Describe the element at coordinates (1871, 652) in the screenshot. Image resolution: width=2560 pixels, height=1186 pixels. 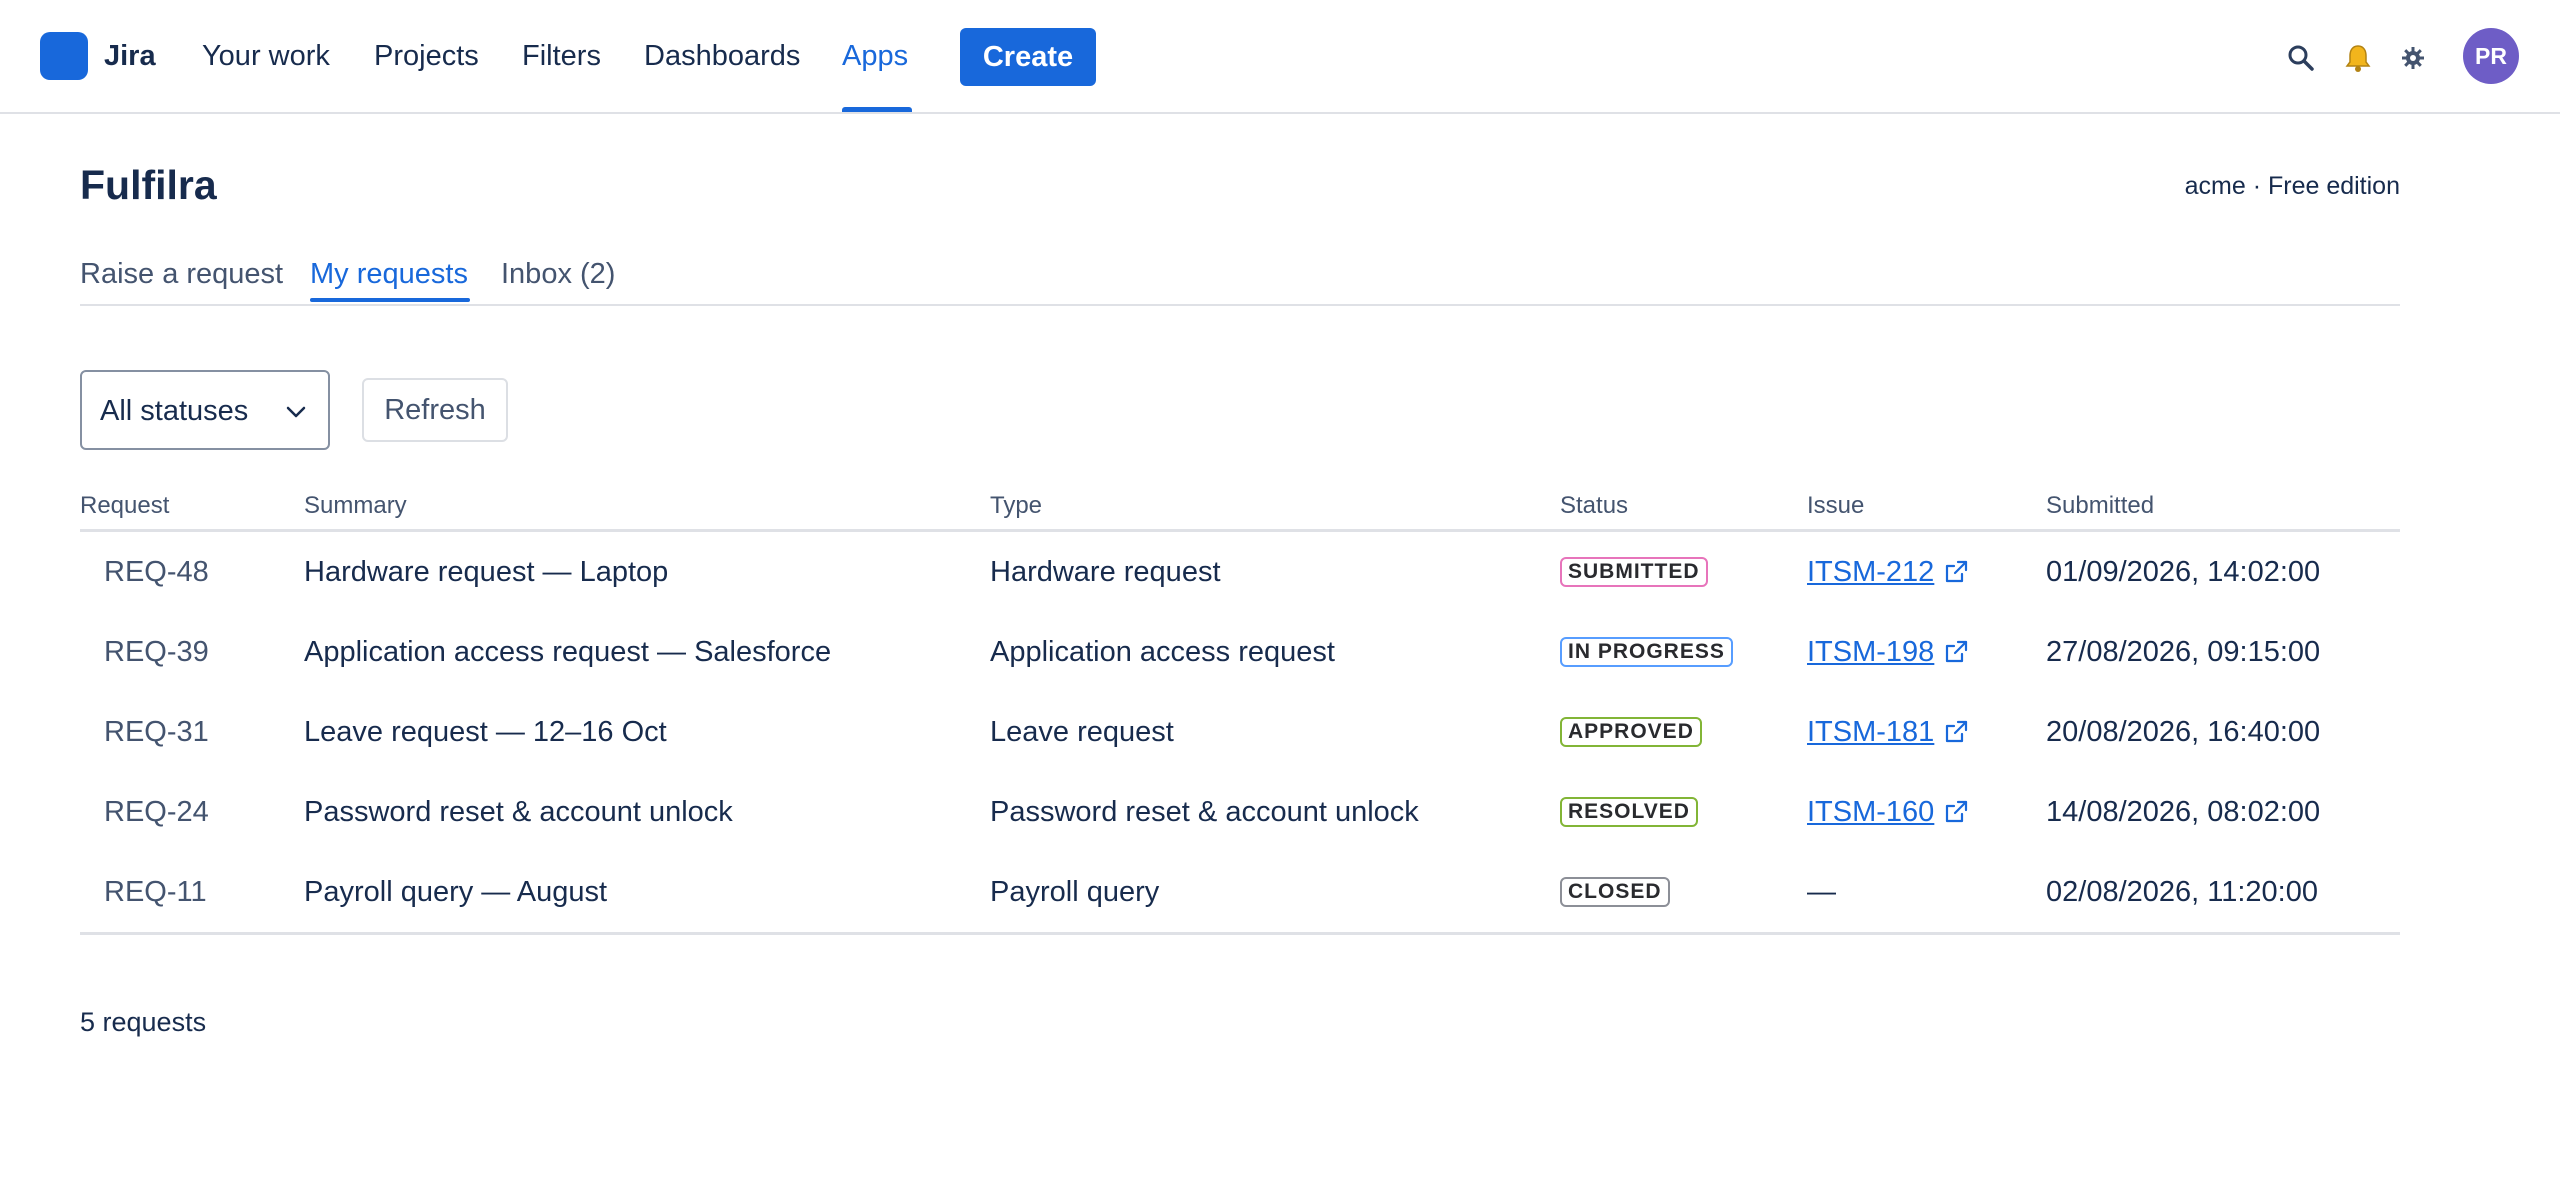
I see `issue-key: ITSM-198` at that location.